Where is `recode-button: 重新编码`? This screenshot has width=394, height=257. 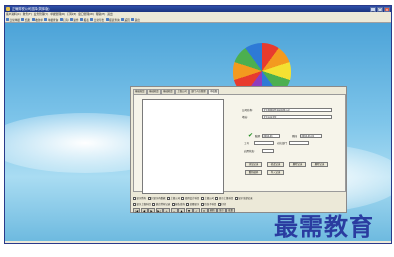 recode-button: 重新编码 is located at coordinates (253, 172).